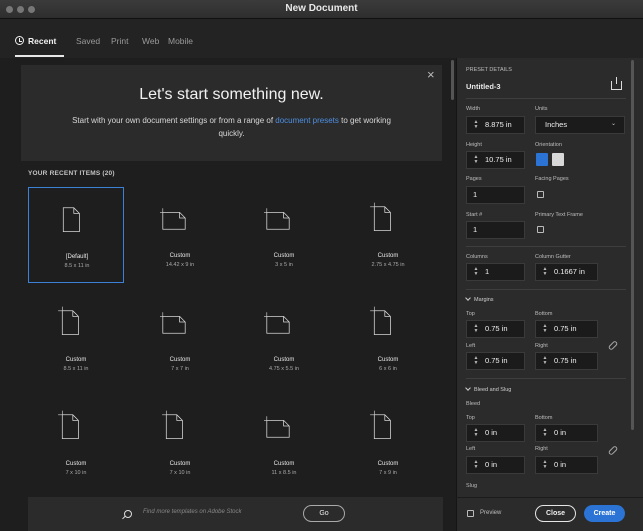  I want to click on column-gutter-value: 0.1667 in, so click(569, 271).